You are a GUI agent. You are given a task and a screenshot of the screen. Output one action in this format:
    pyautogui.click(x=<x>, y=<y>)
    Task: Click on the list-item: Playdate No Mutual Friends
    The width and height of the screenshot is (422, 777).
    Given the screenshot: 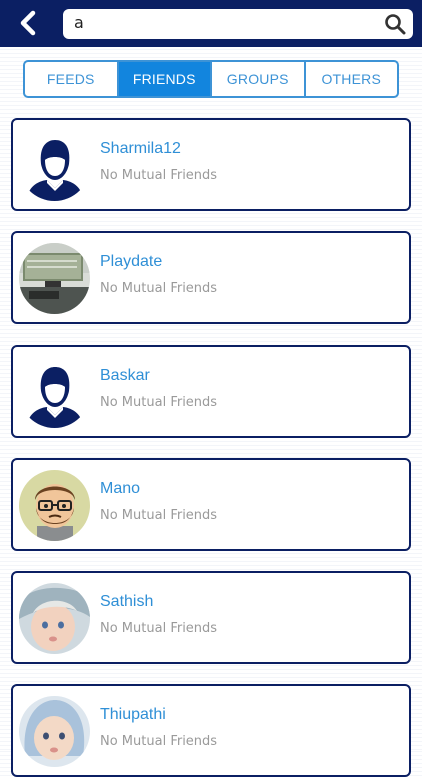 What is the action you would take?
    pyautogui.click(x=211, y=277)
    